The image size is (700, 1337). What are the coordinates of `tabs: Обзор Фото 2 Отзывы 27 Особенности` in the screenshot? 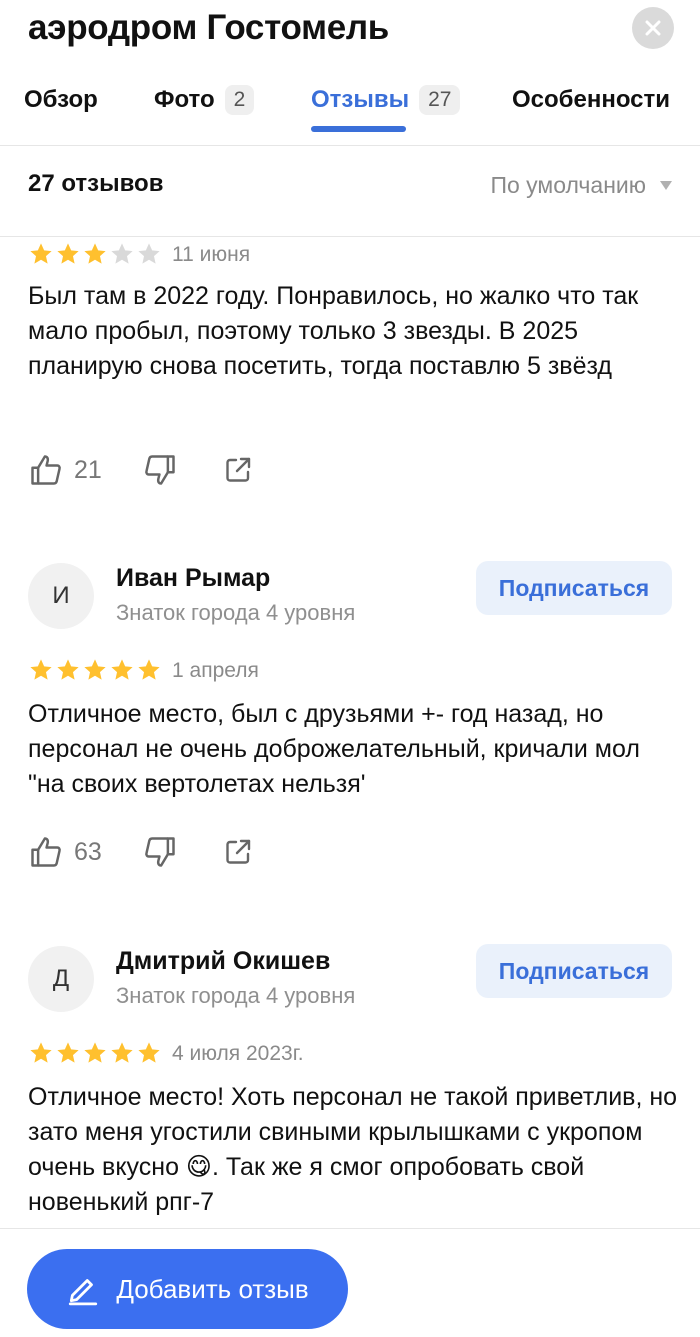 It's located at (350, 103).